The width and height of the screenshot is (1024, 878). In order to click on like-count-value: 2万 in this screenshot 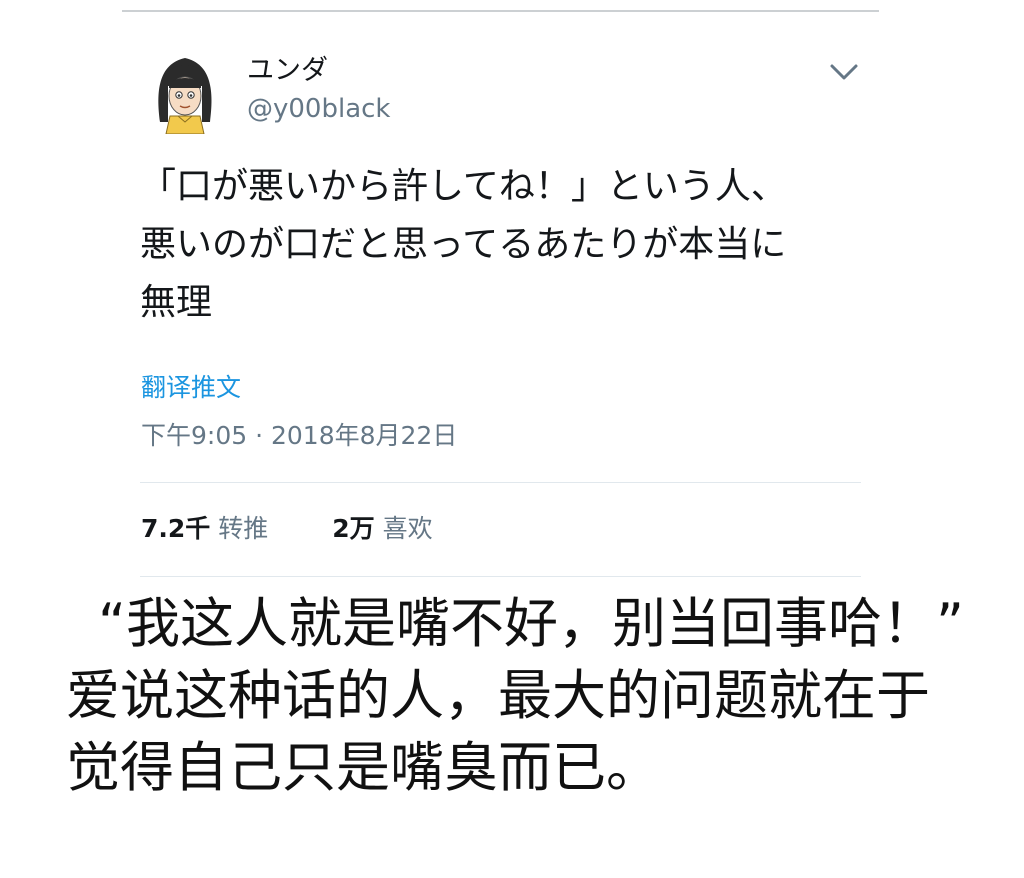, I will do `click(353, 528)`.